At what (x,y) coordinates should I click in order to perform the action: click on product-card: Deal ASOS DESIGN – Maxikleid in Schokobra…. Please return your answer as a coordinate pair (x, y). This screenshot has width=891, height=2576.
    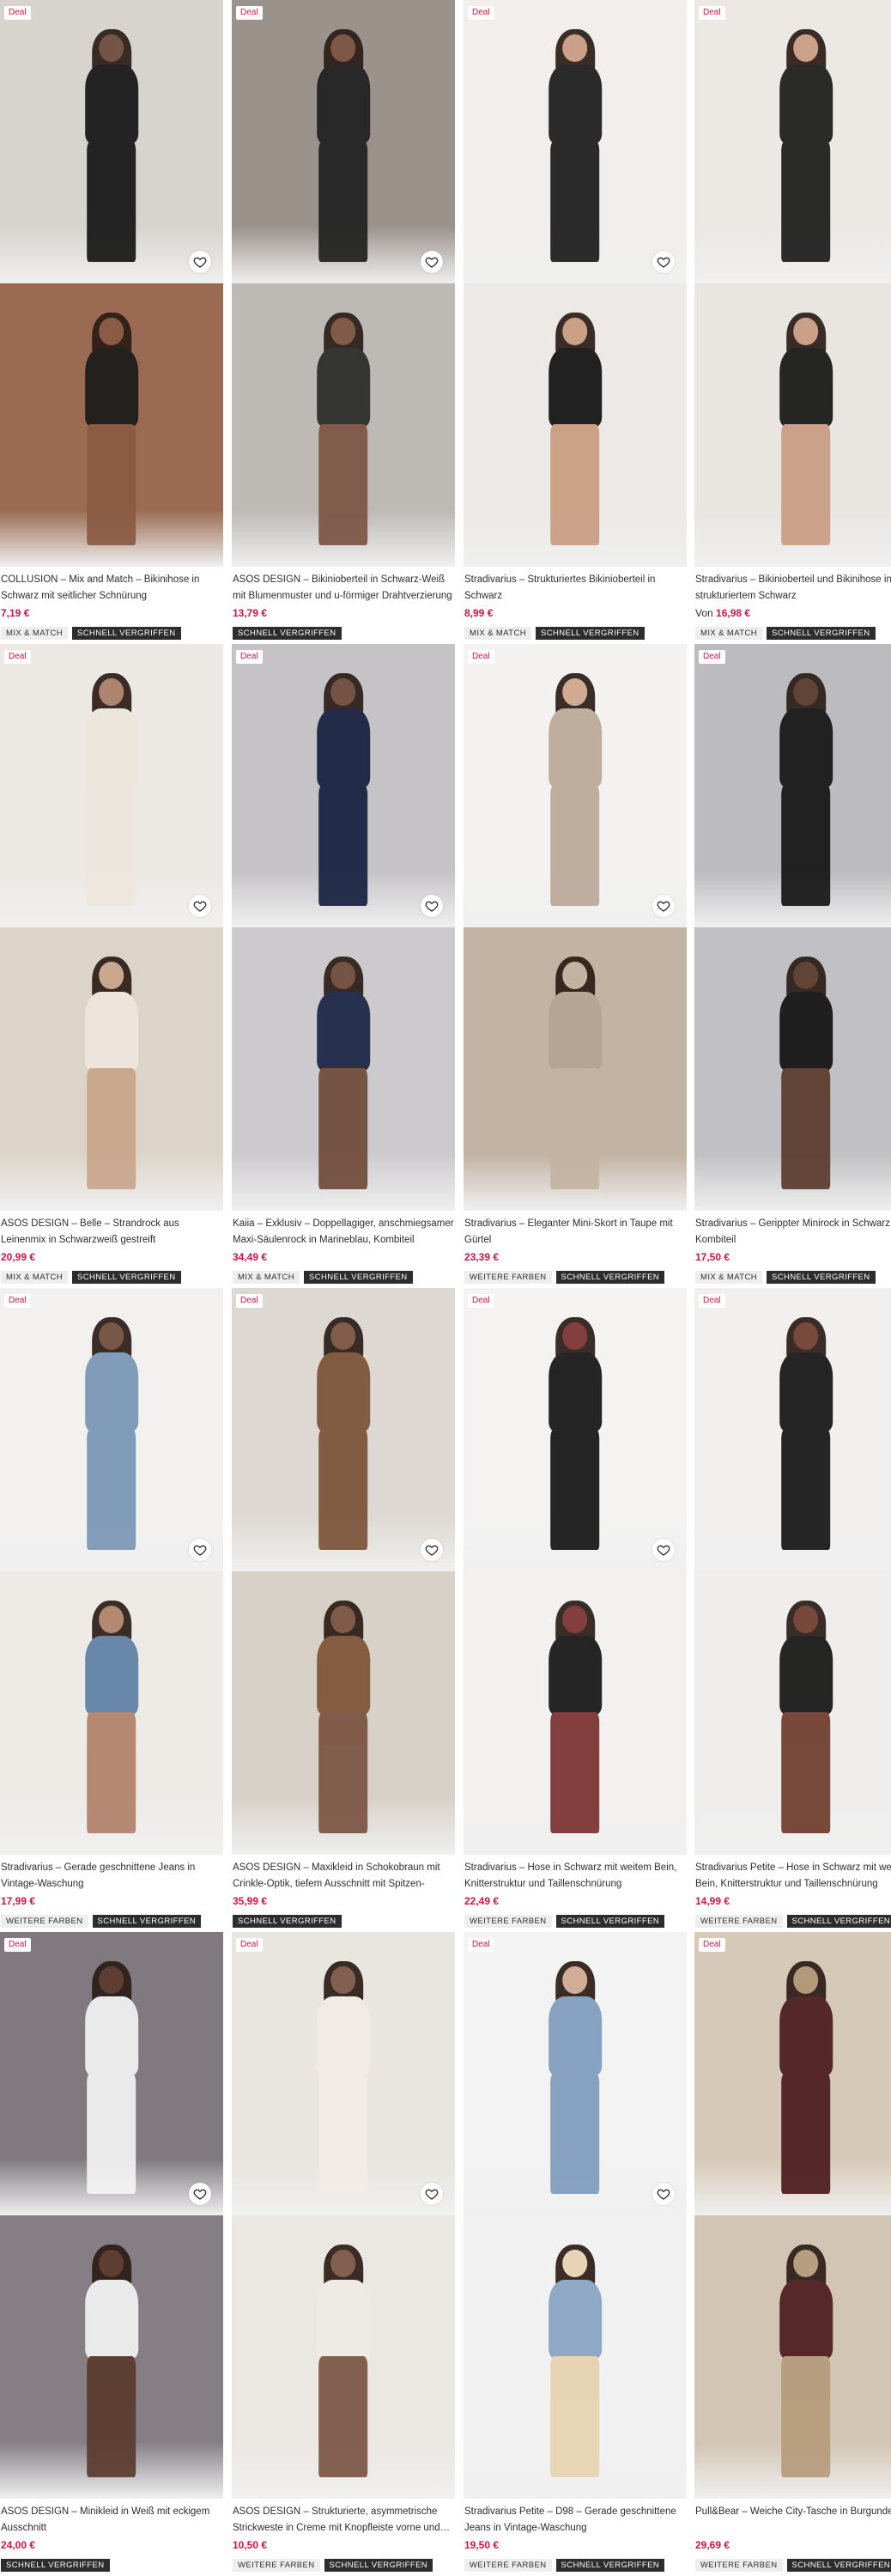
    Looking at the image, I should click on (344, 1608).